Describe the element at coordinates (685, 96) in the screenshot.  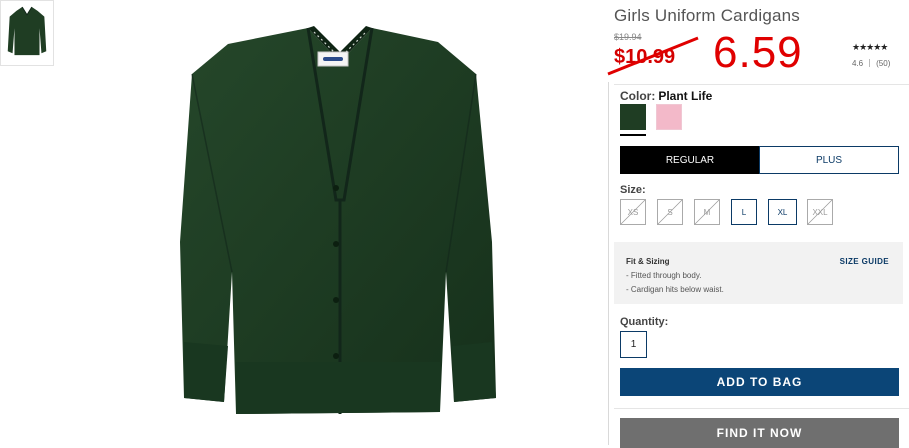
I see `selected-color-name: Plant Life` at that location.